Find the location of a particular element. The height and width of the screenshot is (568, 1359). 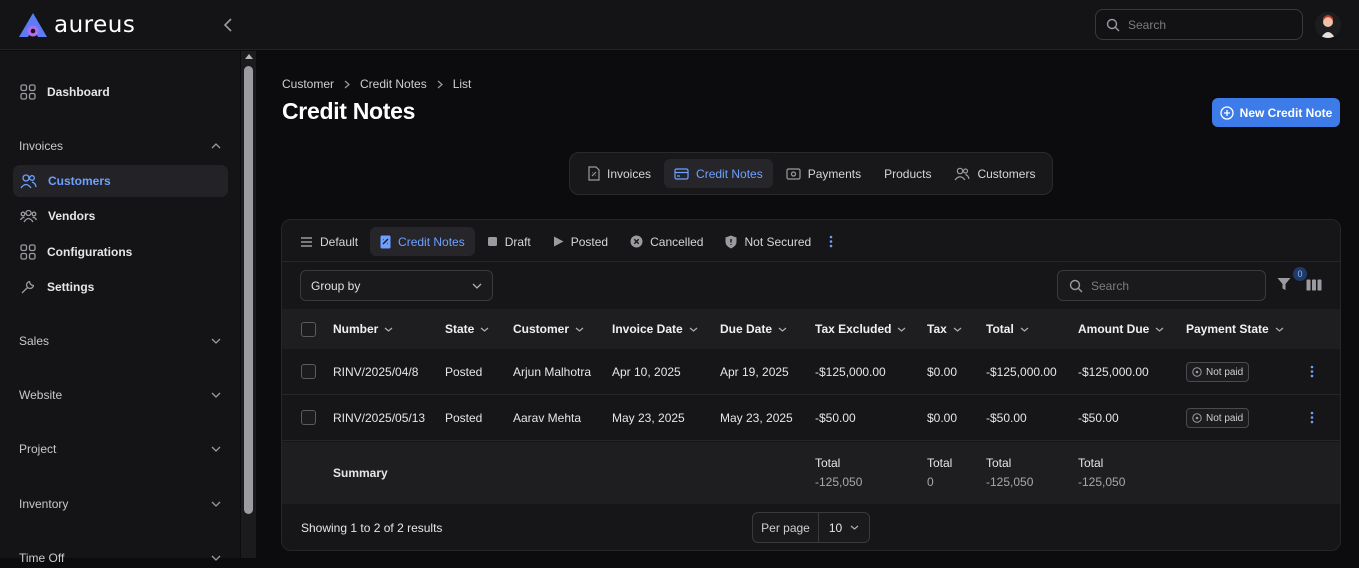

chevron-up-icon is located at coordinates (216, 146).